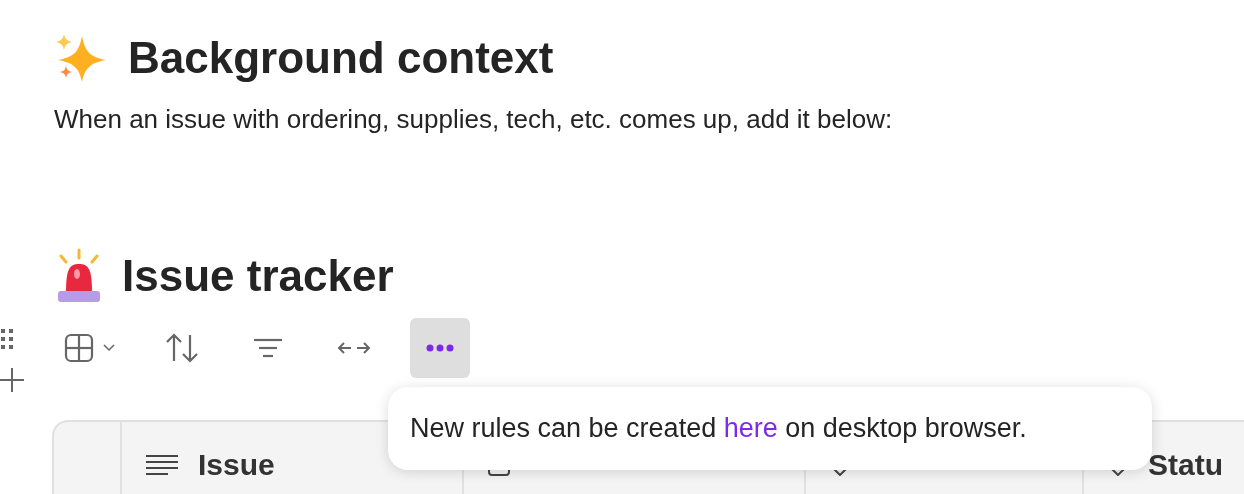 This screenshot has width=1244, height=494. I want to click on chevron-icon, so click(109, 348).